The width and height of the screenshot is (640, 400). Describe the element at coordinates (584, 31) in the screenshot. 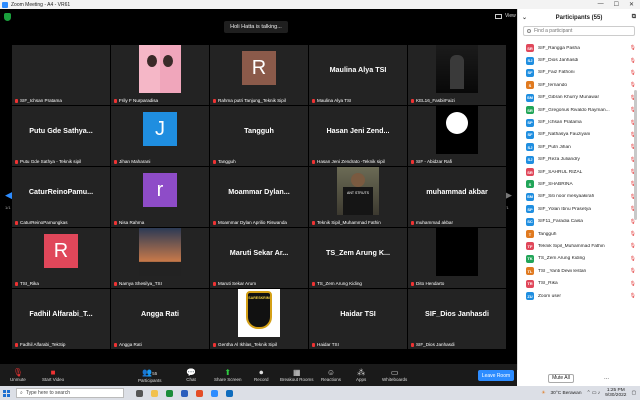

I see `participant-search-input` at that location.